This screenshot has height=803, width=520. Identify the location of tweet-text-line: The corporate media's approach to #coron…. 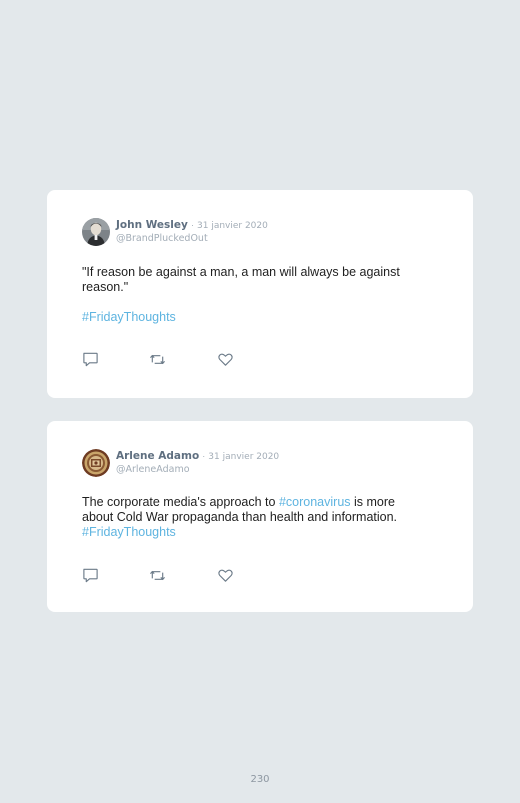
(257, 502).